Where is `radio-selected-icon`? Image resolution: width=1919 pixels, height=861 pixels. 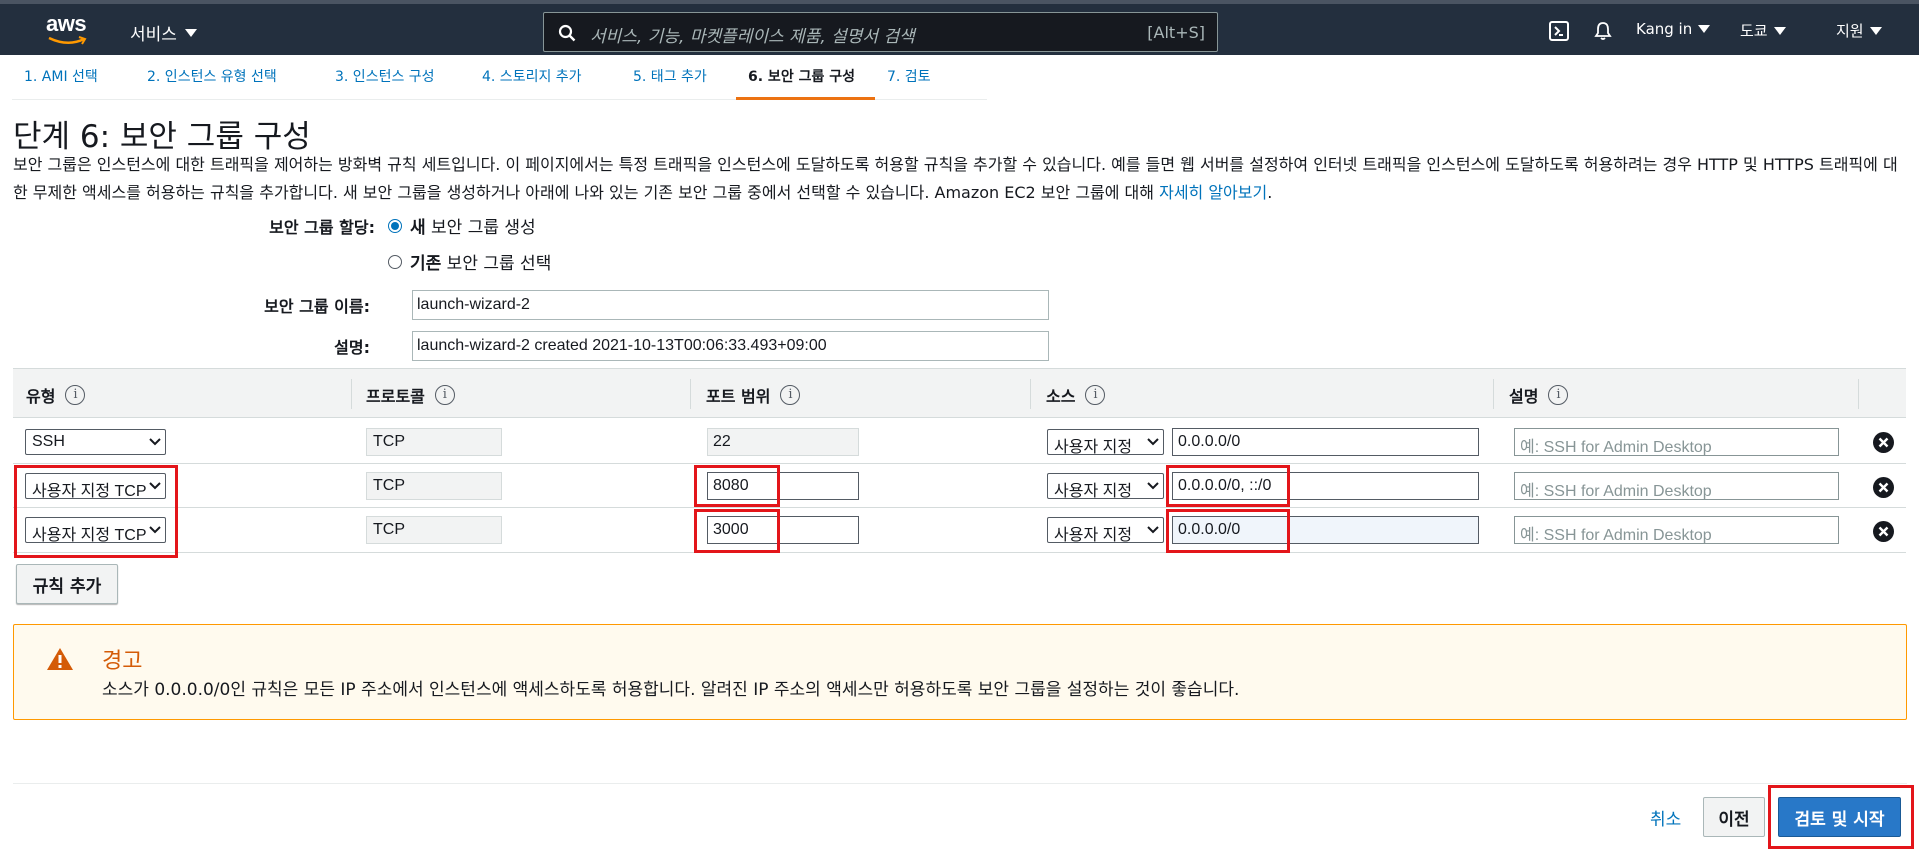 radio-selected-icon is located at coordinates (395, 225).